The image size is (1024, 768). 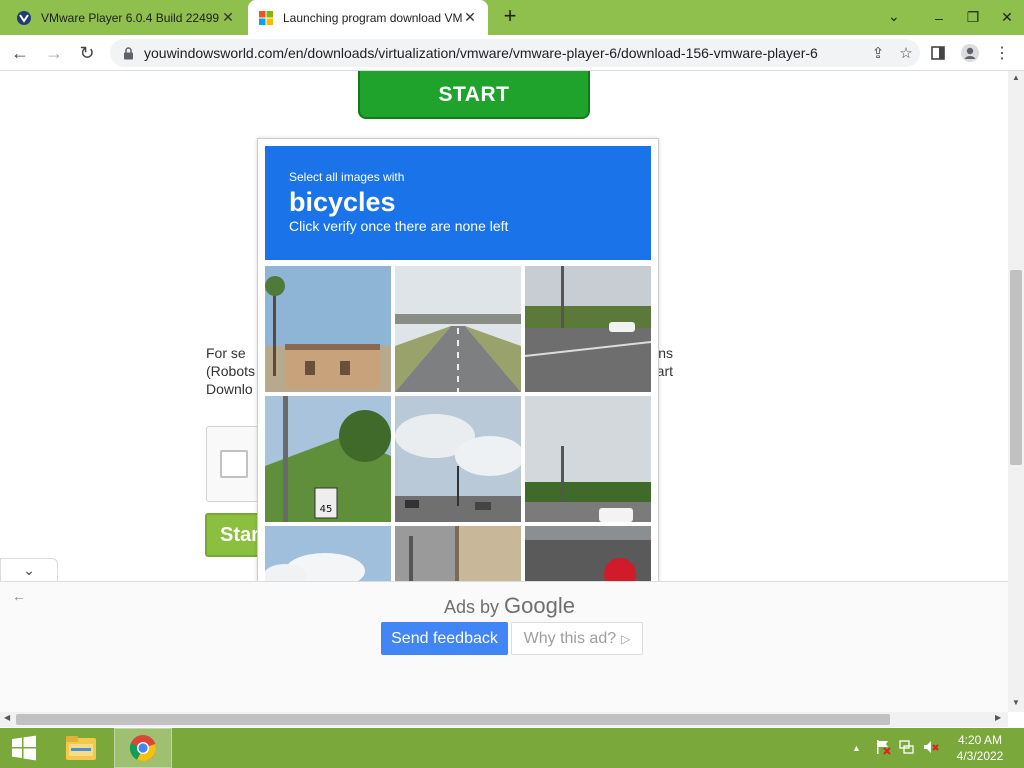 What do you see at coordinates (20, 53) in the screenshot?
I see `back-arrow-icon: ←` at bounding box center [20, 53].